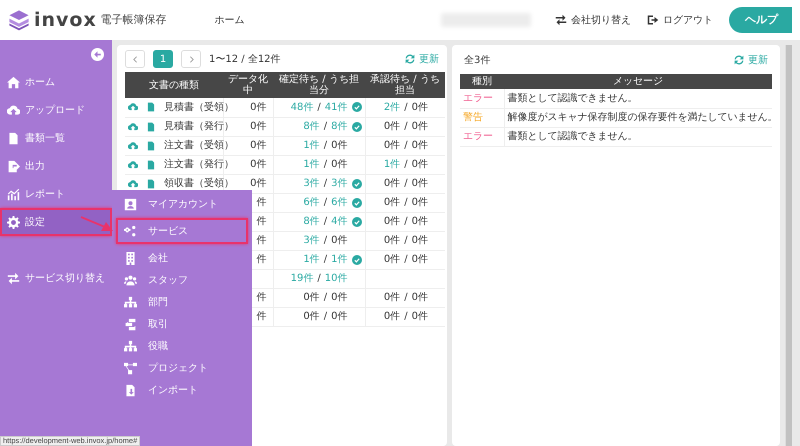 The width and height of the screenshot is (800, 446). Describe the element at coordinates (130, 280) in the screenshot. I see `people-icon` at that location.